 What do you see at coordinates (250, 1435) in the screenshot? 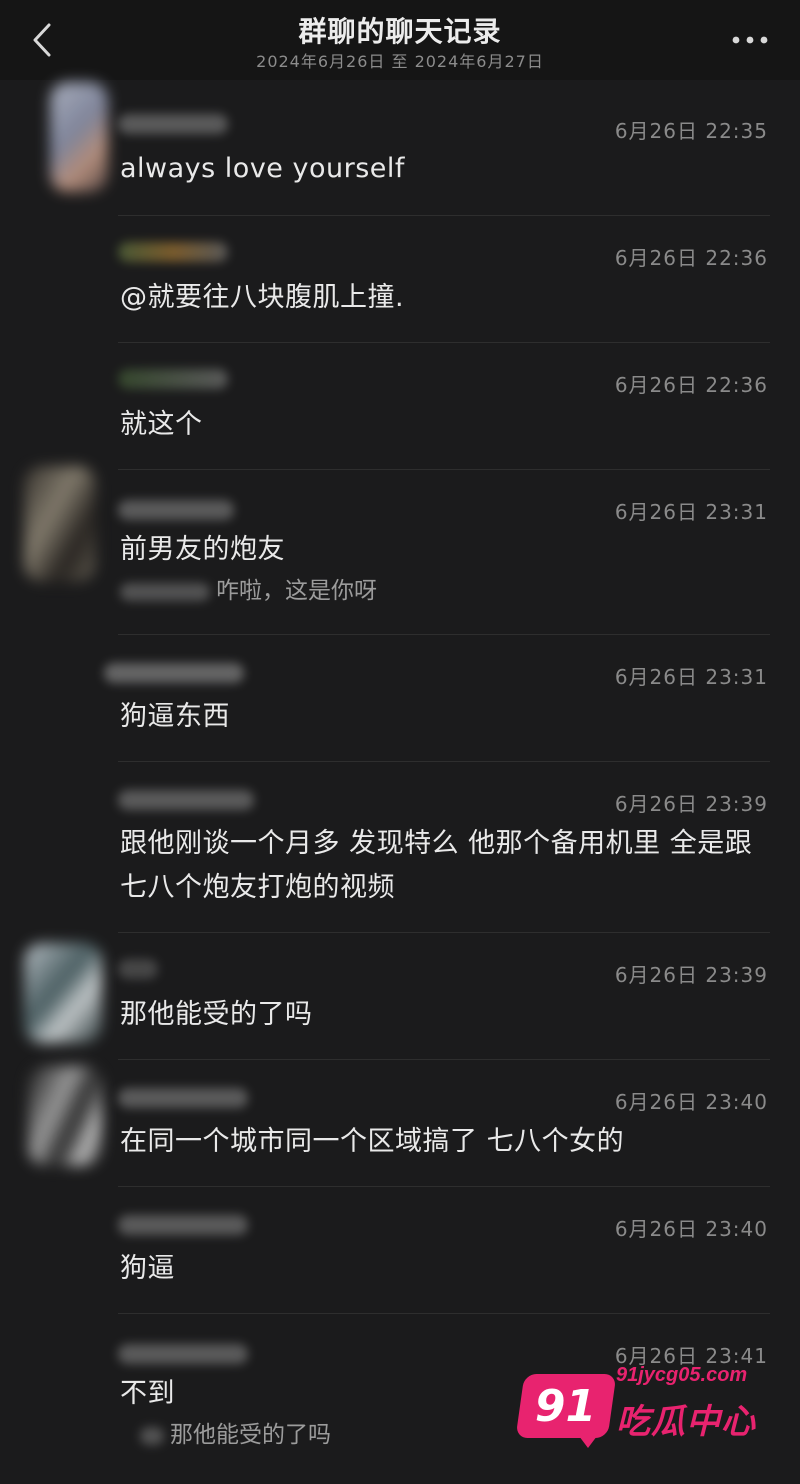
I see `quoted-text: 那他能受的了吗` at bounding box center [250, 1435].